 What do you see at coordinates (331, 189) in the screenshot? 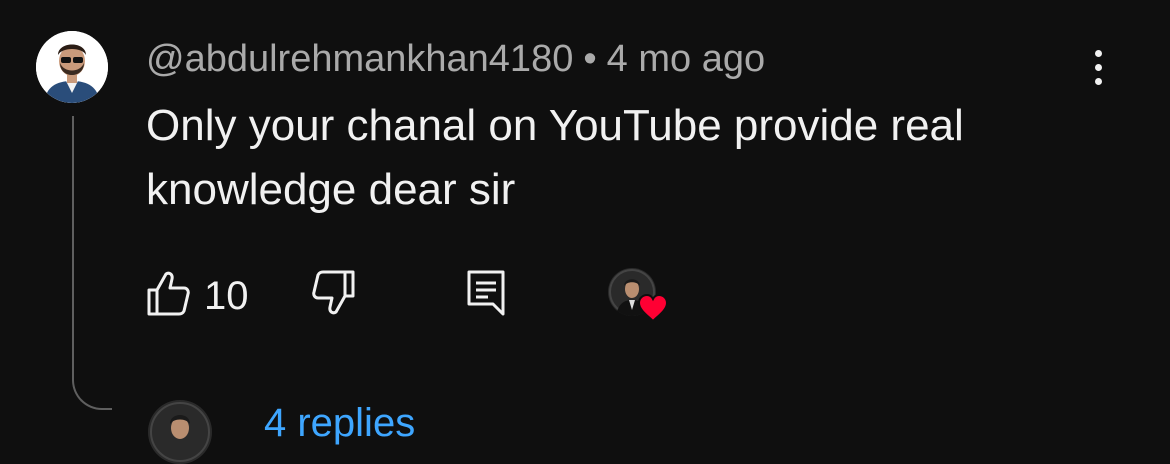
I see `comment-text-line: knowledge dear sir` at bounding box center [331, 189].